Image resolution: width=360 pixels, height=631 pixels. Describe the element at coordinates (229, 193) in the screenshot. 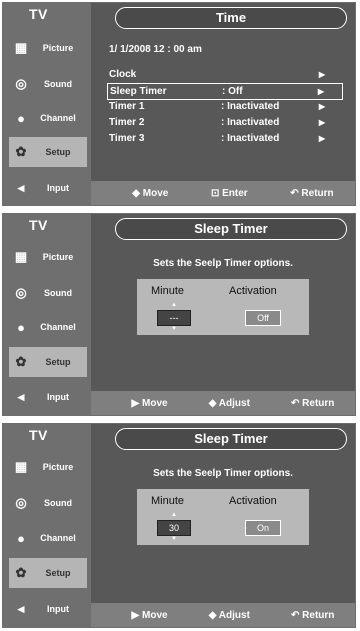

I see `enter-hint: ⊡ Enter` at that location.